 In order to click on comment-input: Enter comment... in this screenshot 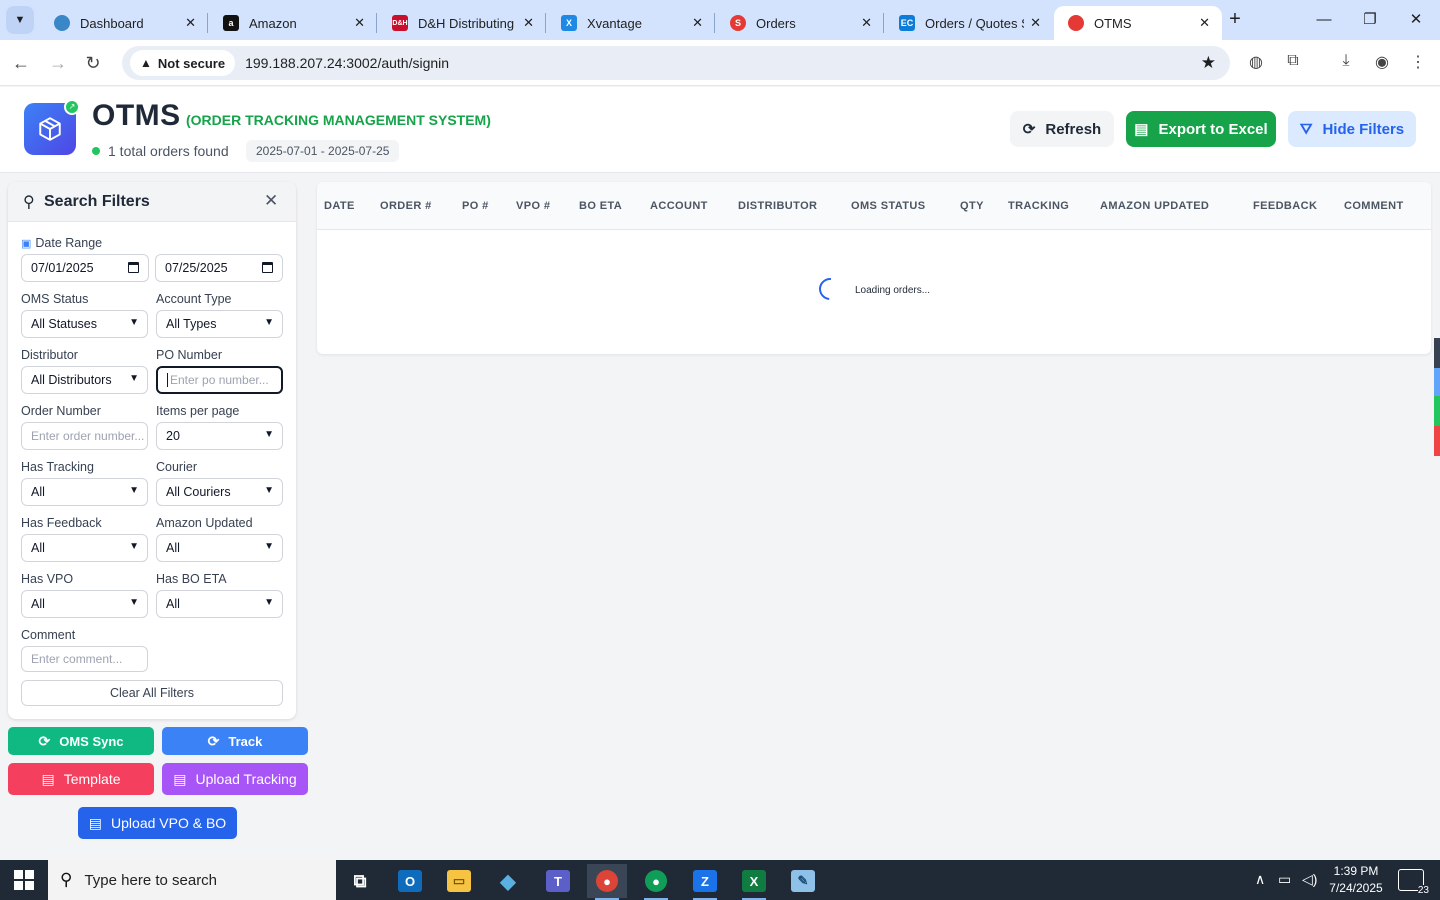, I will do `click(84, 659)`.